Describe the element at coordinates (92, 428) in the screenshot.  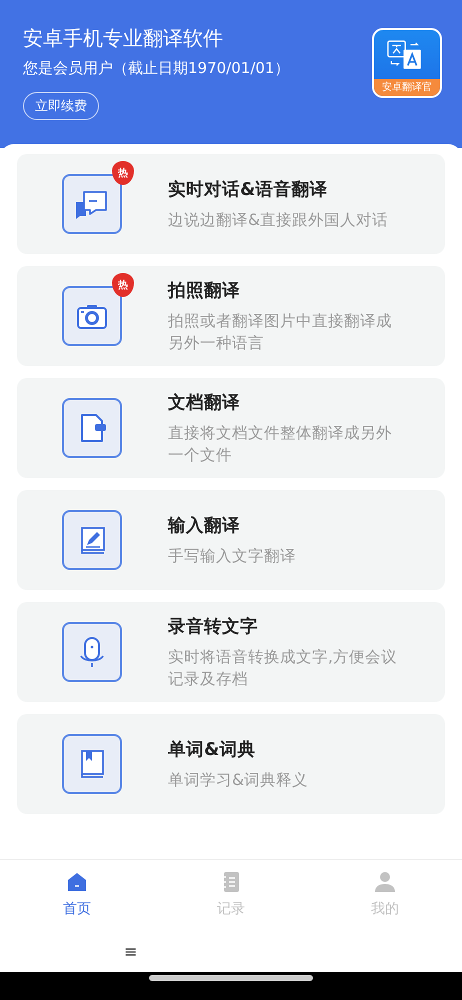
I see `document-icon` at that location.